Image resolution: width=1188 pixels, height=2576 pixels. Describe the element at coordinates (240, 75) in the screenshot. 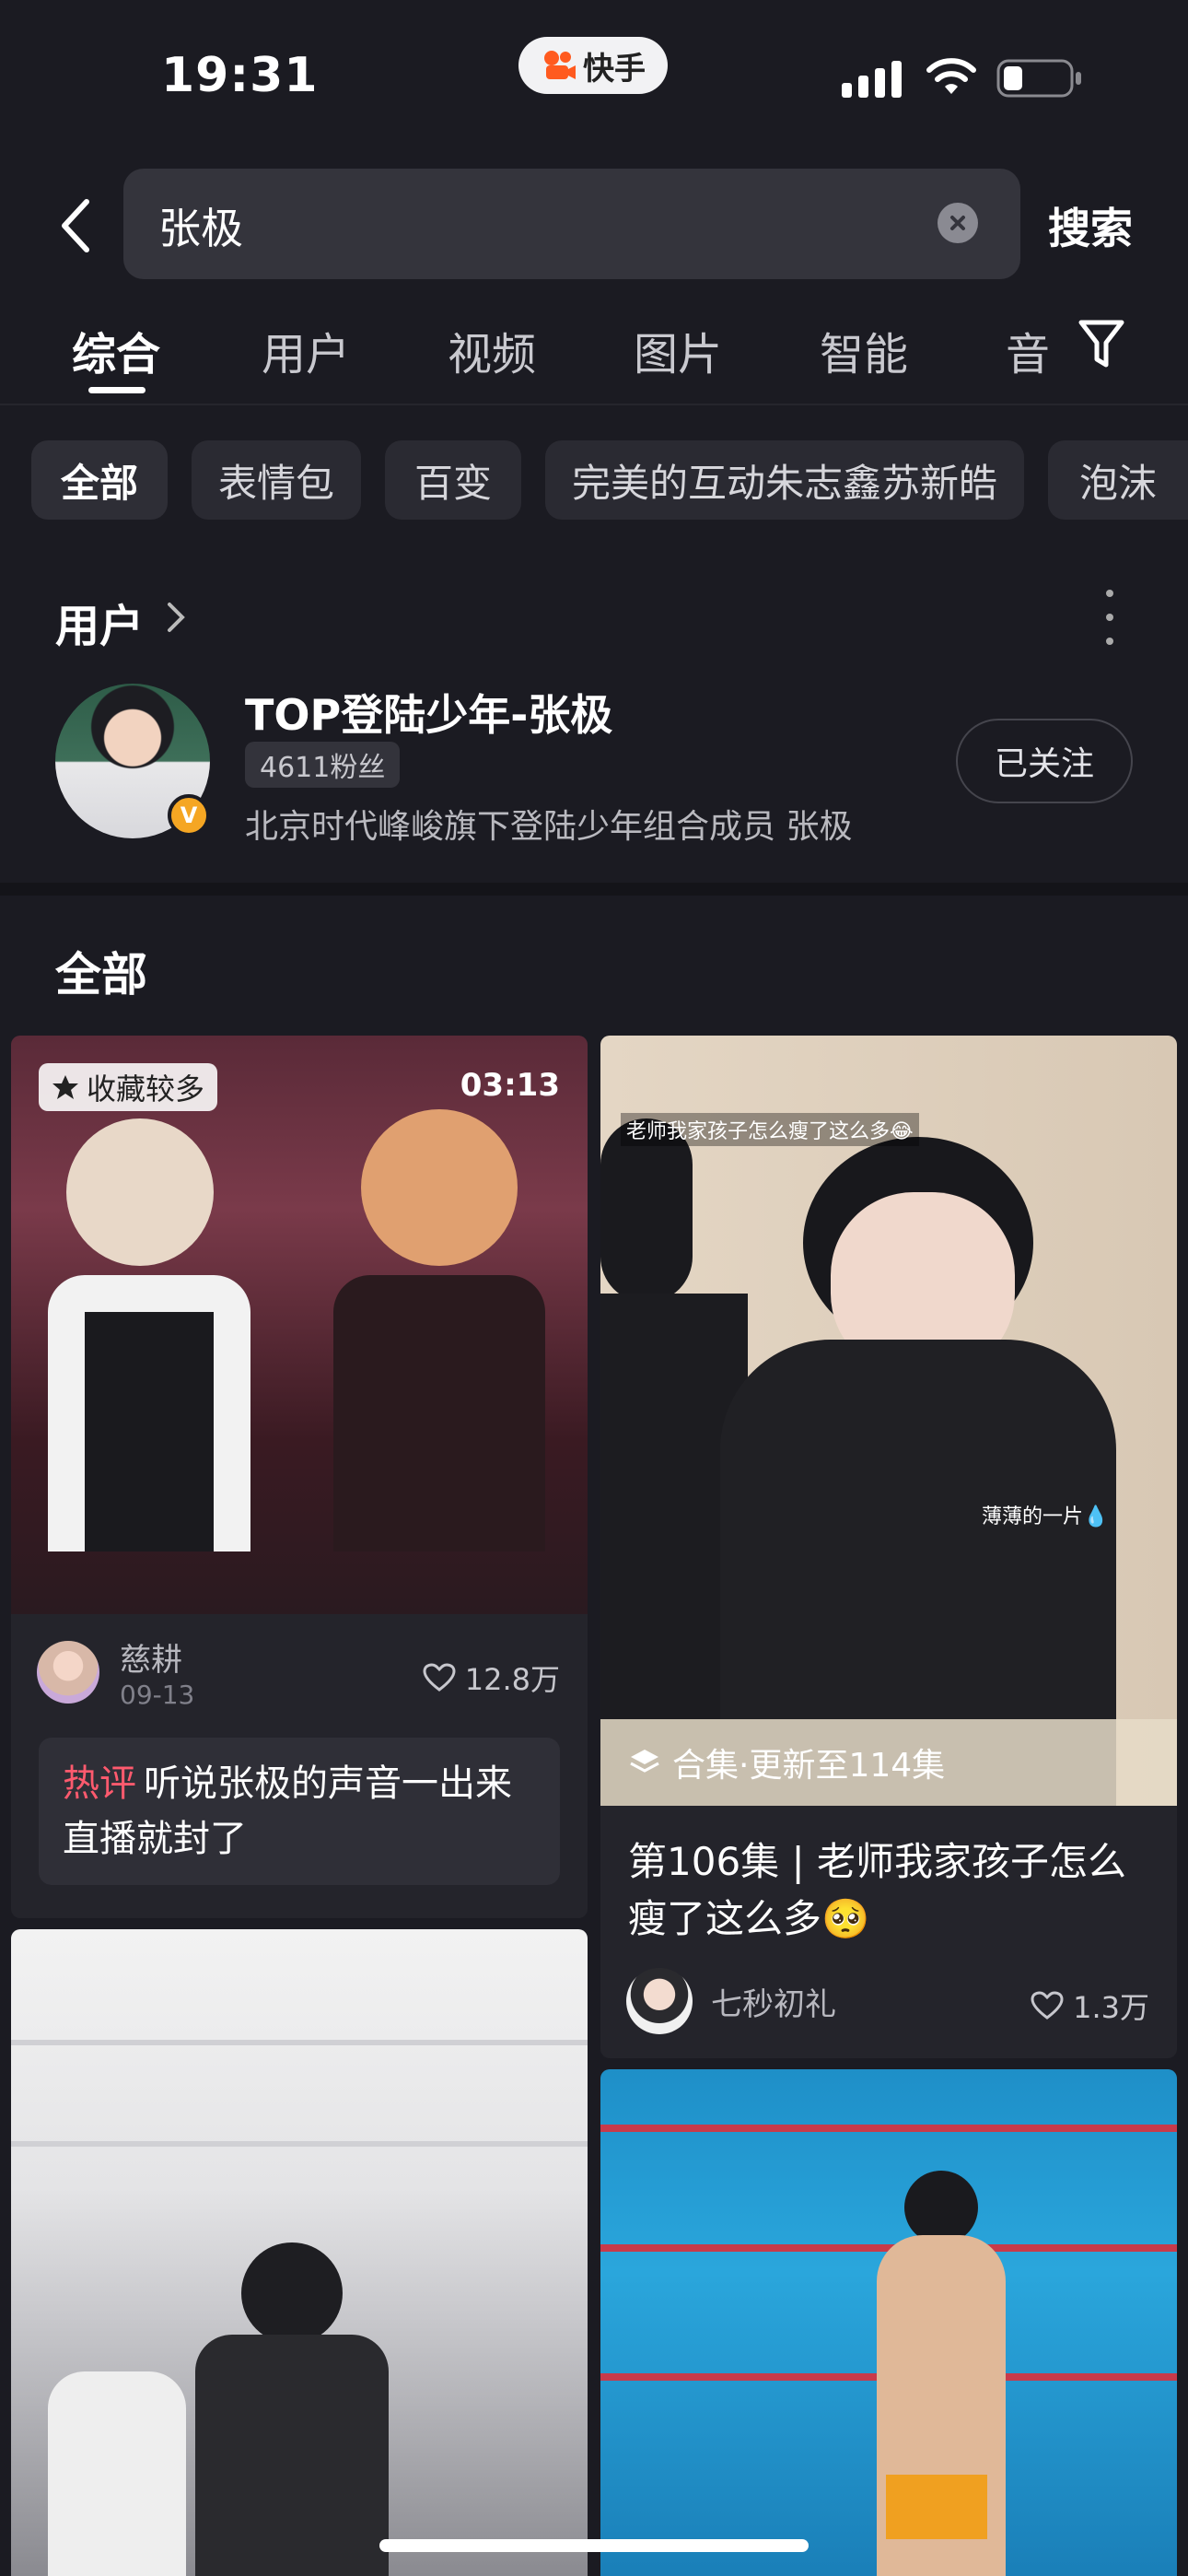

I see `status-time: 19:31` at that location.